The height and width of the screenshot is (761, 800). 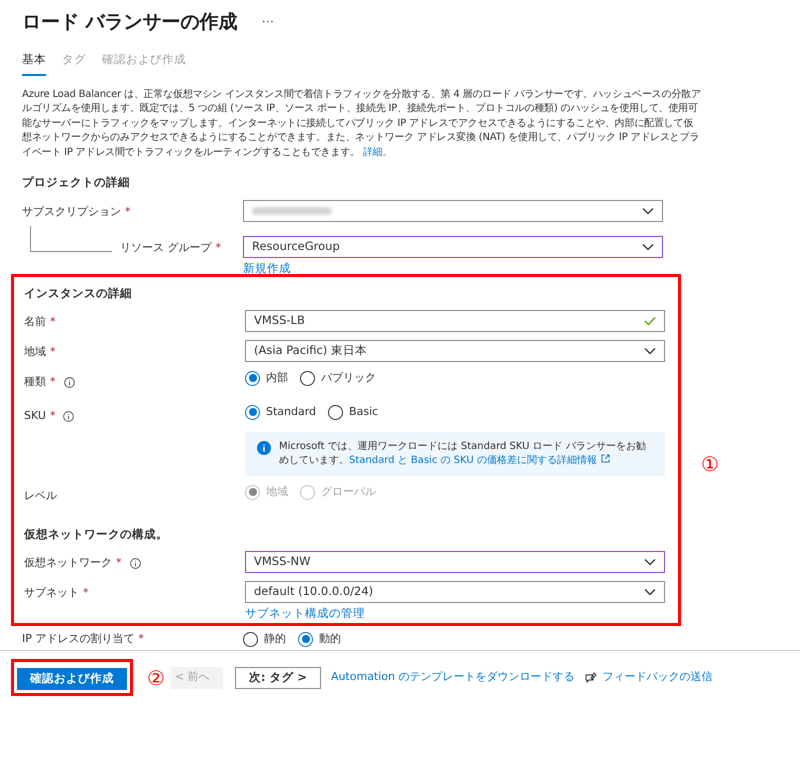 I want to click on subscription-dropdown, so click(x=453, y=211).